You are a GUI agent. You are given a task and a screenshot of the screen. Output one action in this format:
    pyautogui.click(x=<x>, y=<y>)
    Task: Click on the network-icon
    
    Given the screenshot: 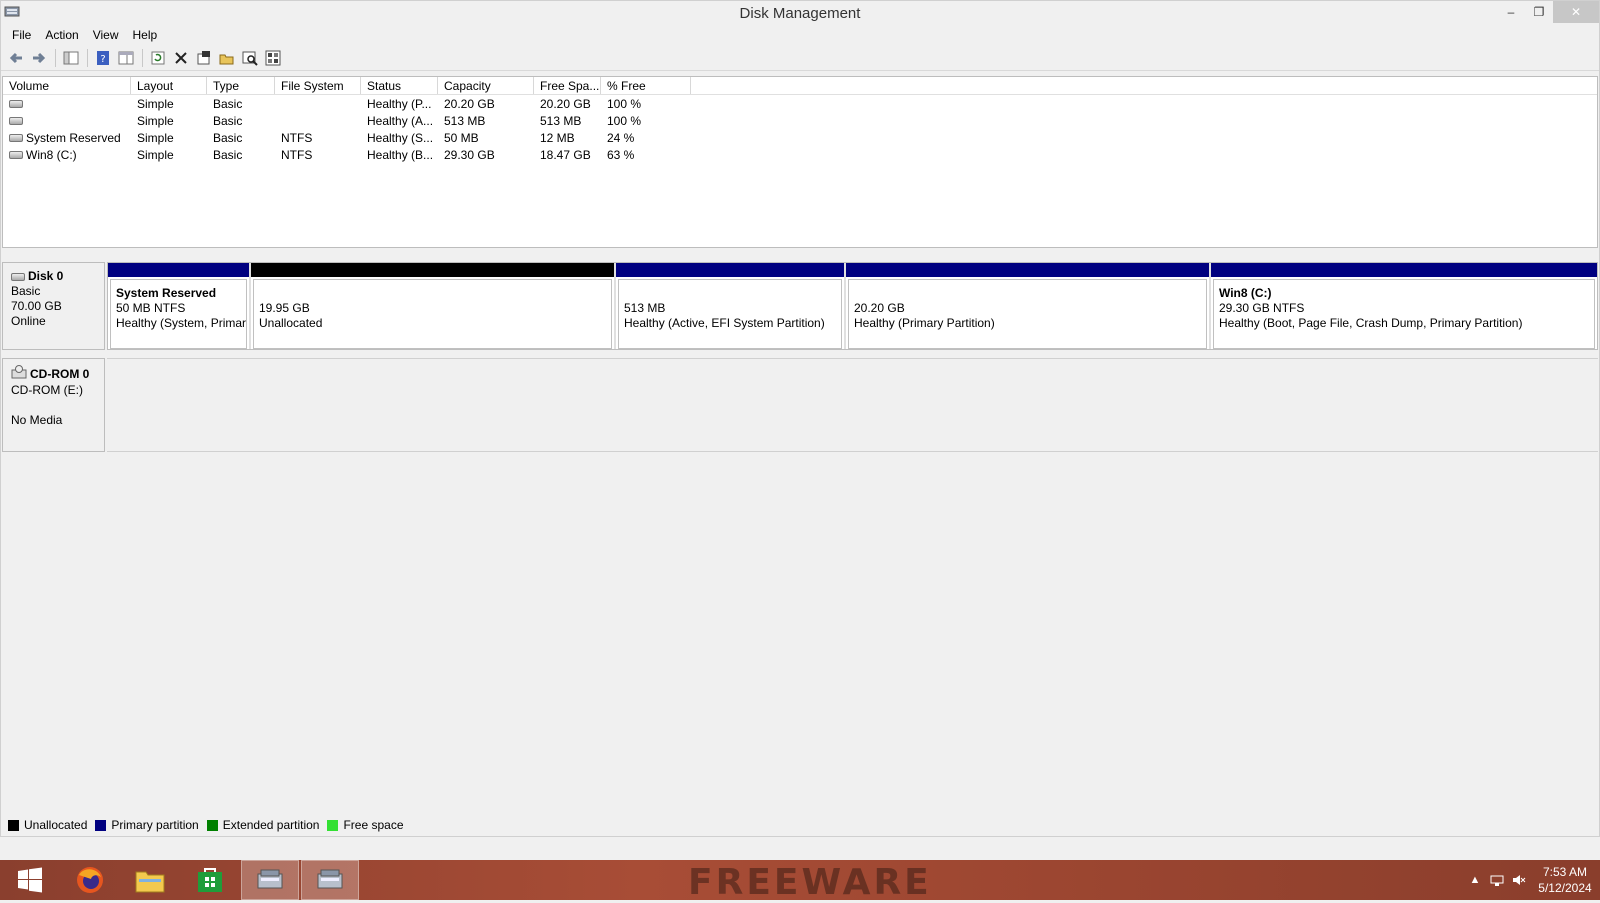 What is the action you would take?
    pyautogui.click(x=1497, y=880)
    